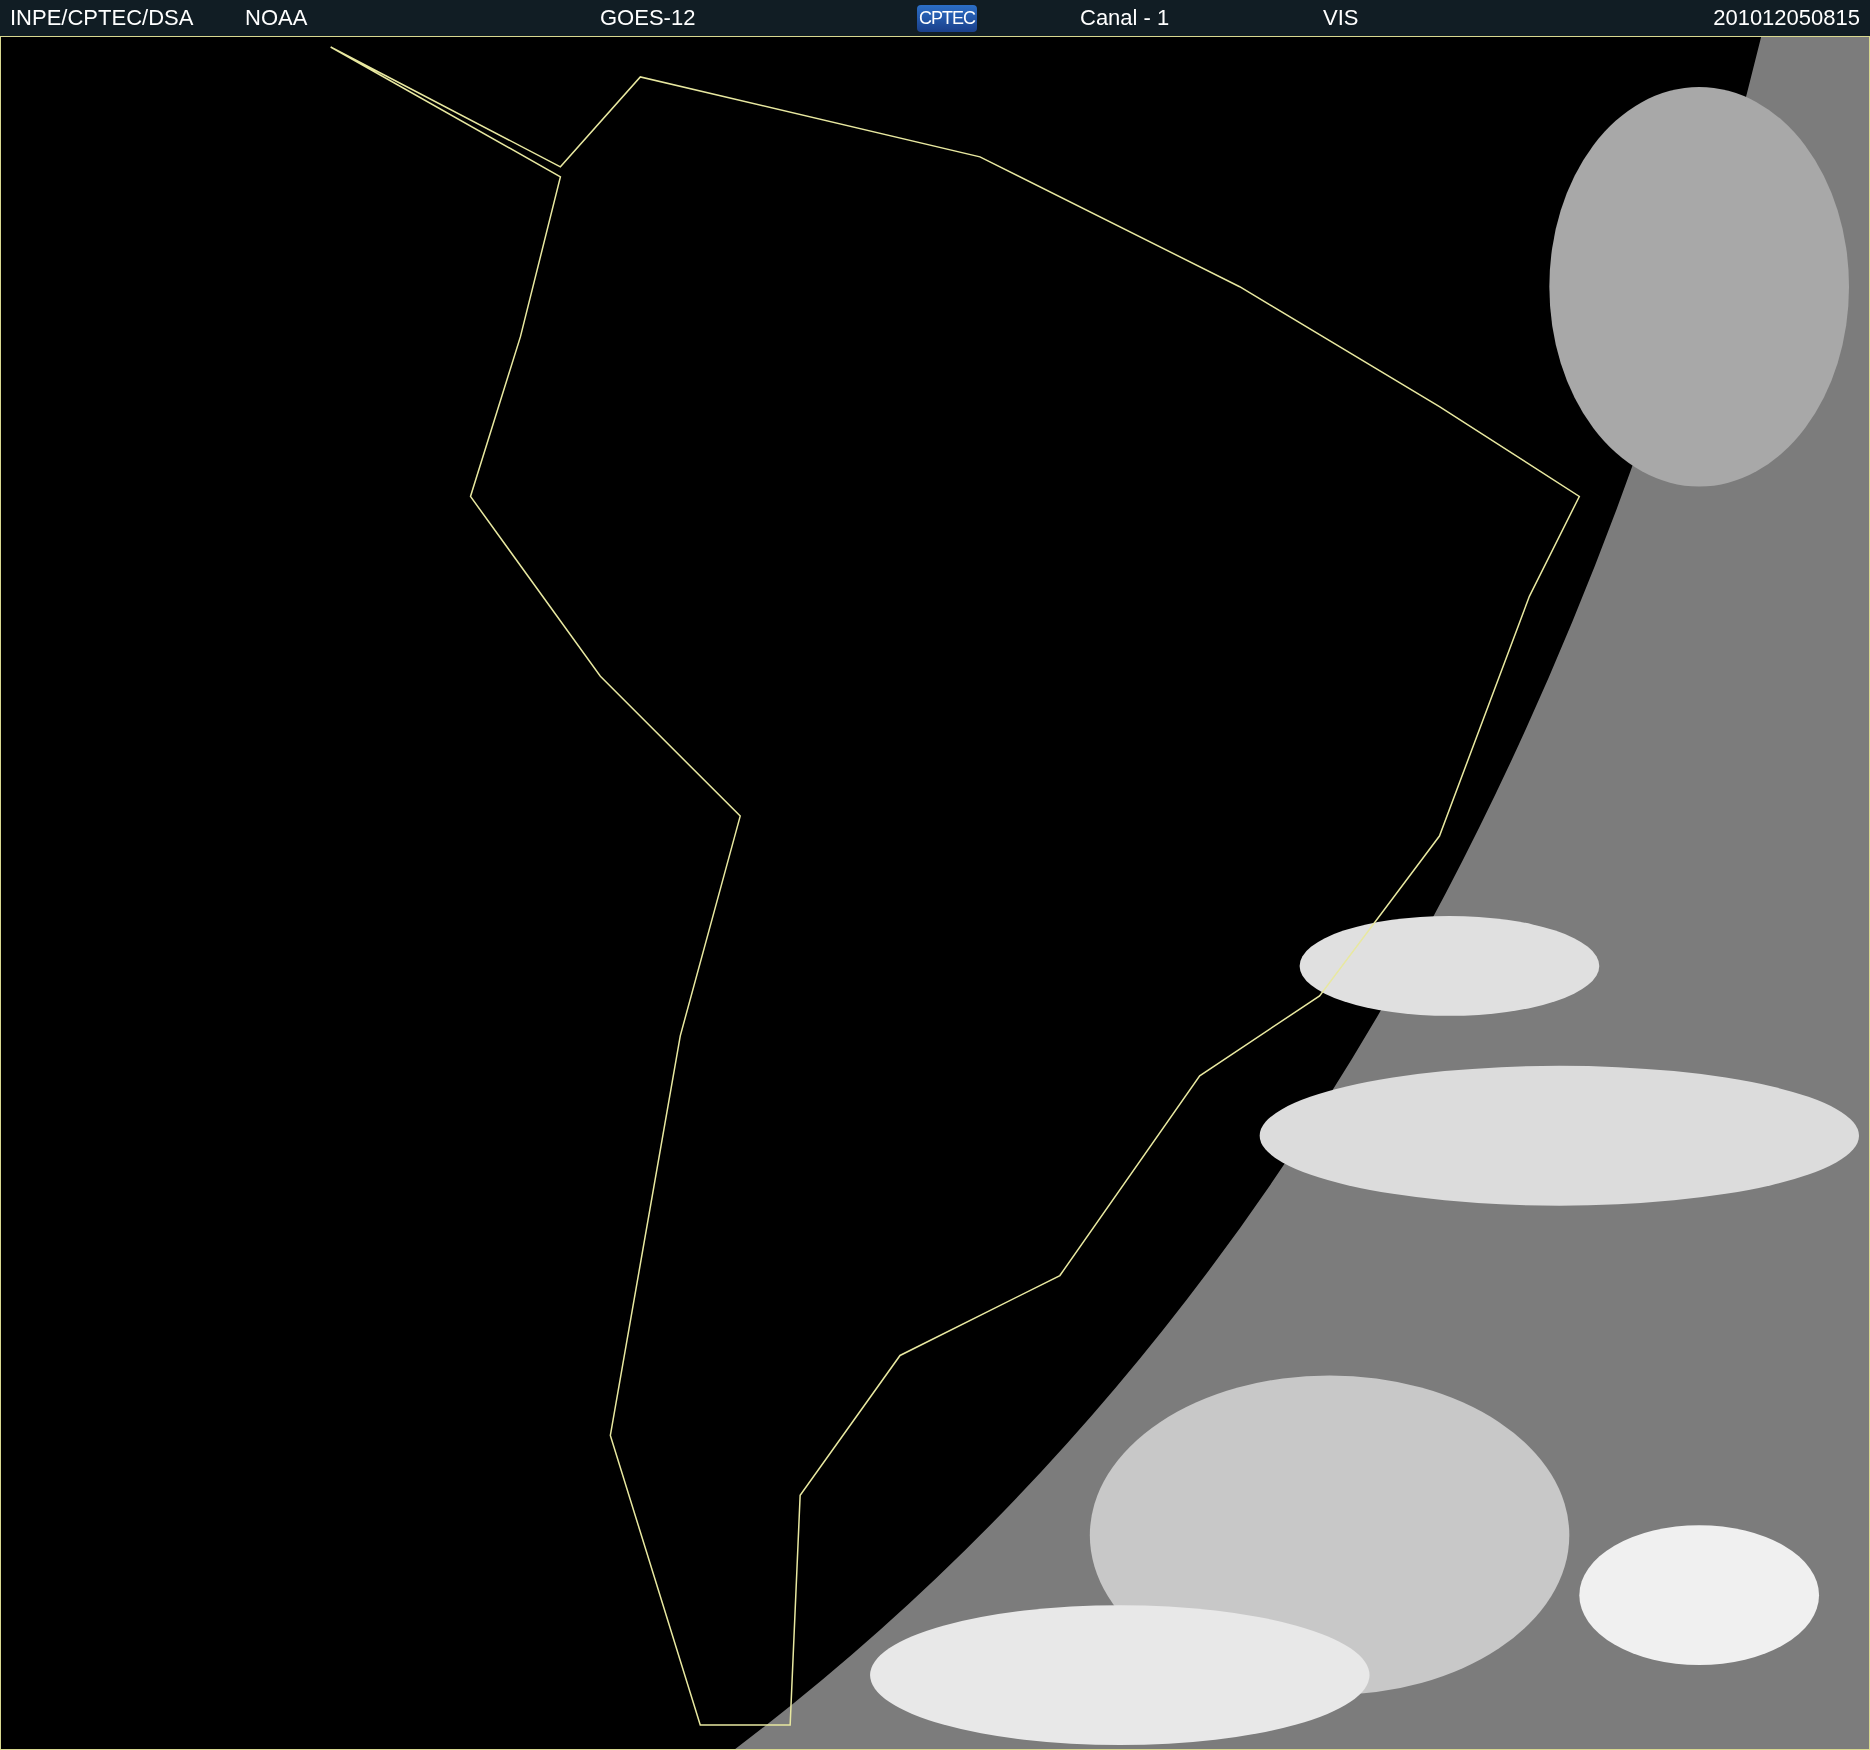 The image size is (1870, 1750). What do you see at coordinates (276, 17) in the screenshot?
I see `header-label: NOAA` at bounding box center [276, 17].